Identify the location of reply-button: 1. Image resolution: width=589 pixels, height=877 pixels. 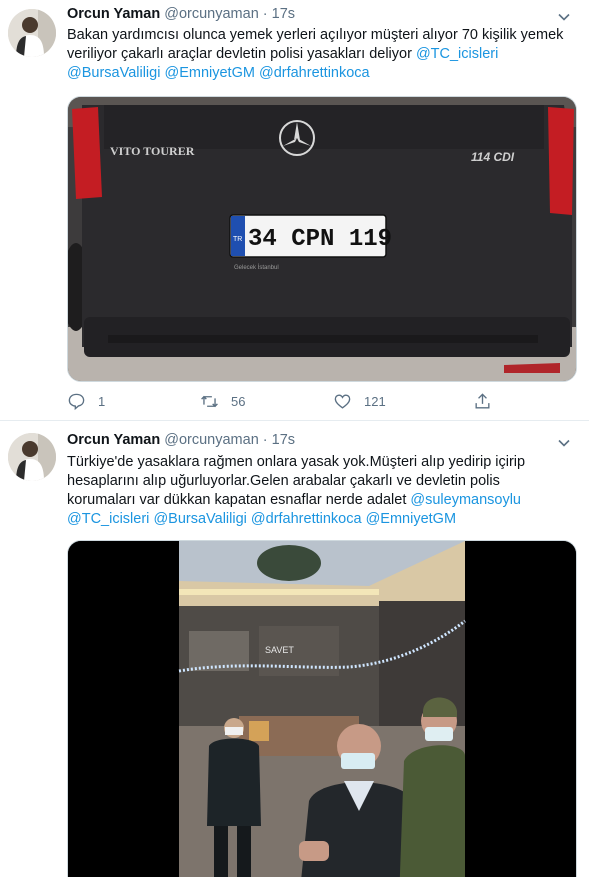
(86, 401).